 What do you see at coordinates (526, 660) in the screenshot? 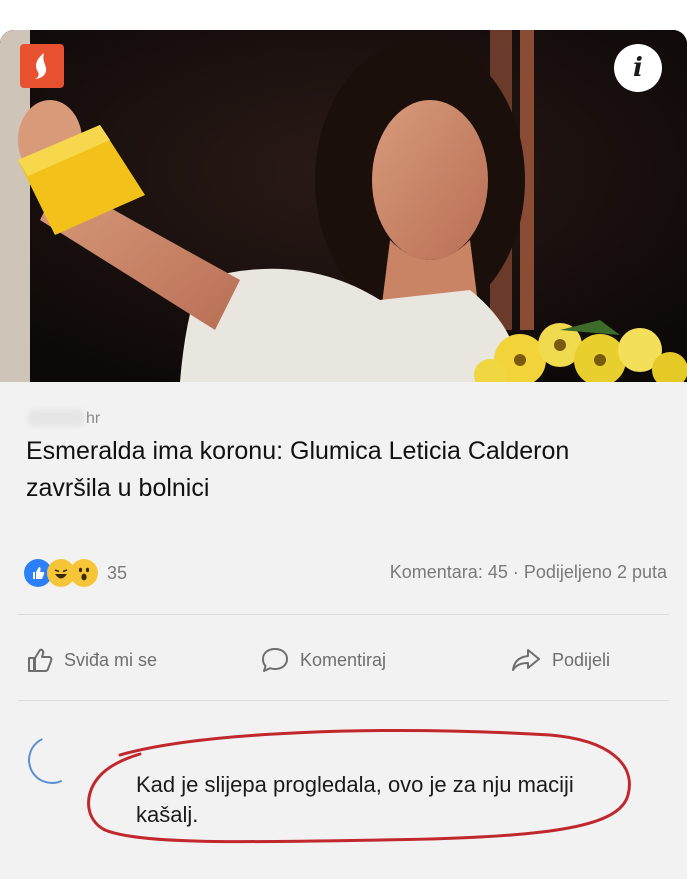
I see `share-arrow-icon` at bounding box center [526, 660].